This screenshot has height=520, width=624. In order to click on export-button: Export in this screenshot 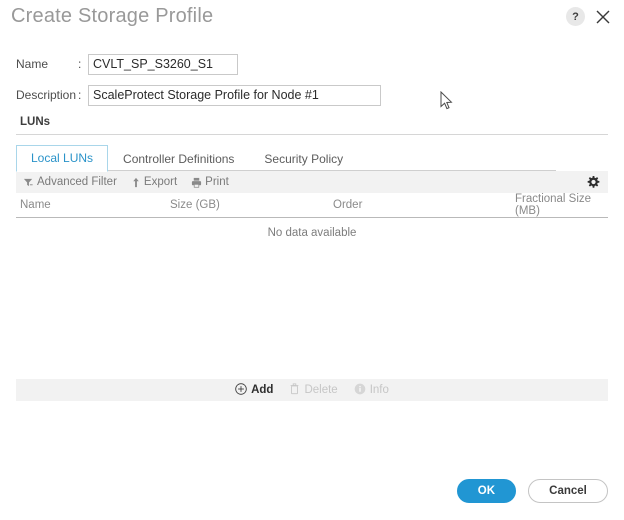, I will do `click(154, 182)`.